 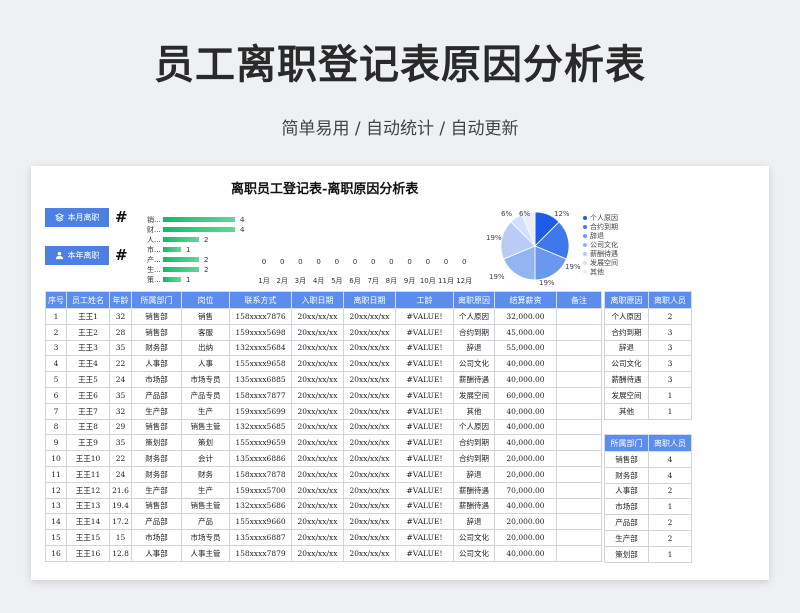 I want to click on table-cell: 155xxxx9660, so click(x=260, y=522).